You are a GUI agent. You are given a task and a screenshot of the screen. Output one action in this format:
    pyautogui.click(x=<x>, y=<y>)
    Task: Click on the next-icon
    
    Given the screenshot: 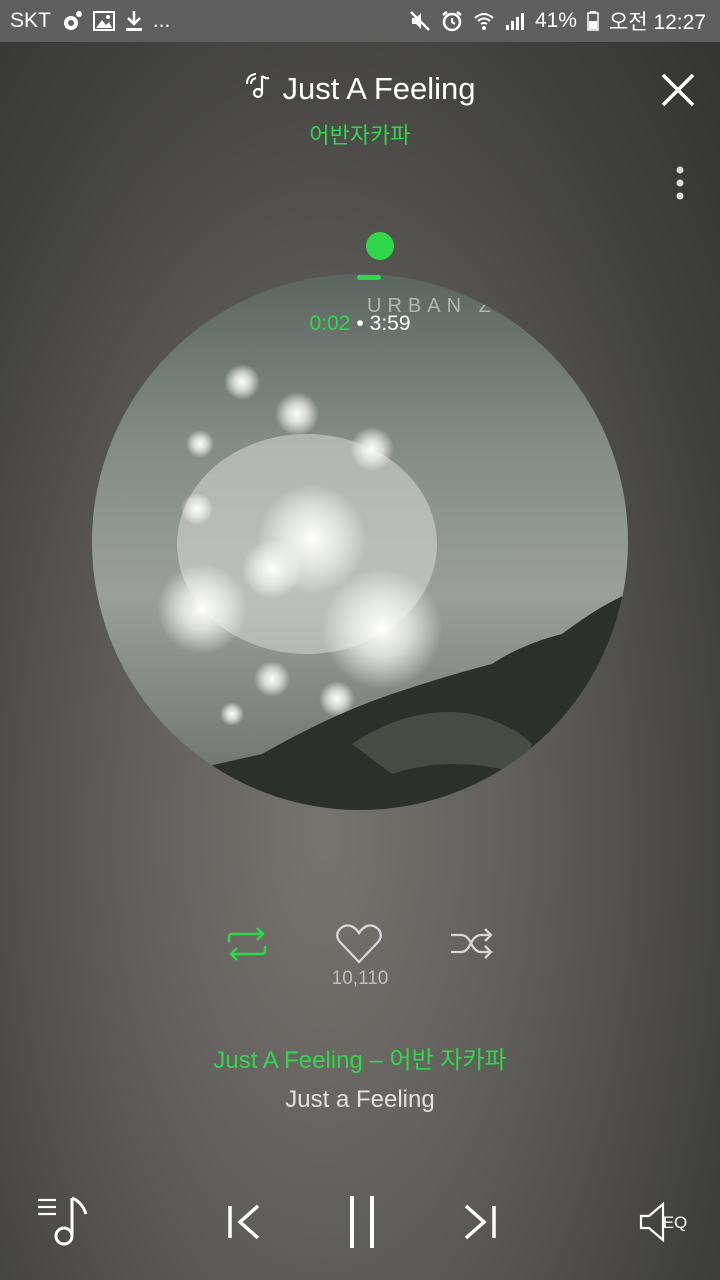 What is the action you would take?
    pyautogui.click(x=480, y=1222)
    